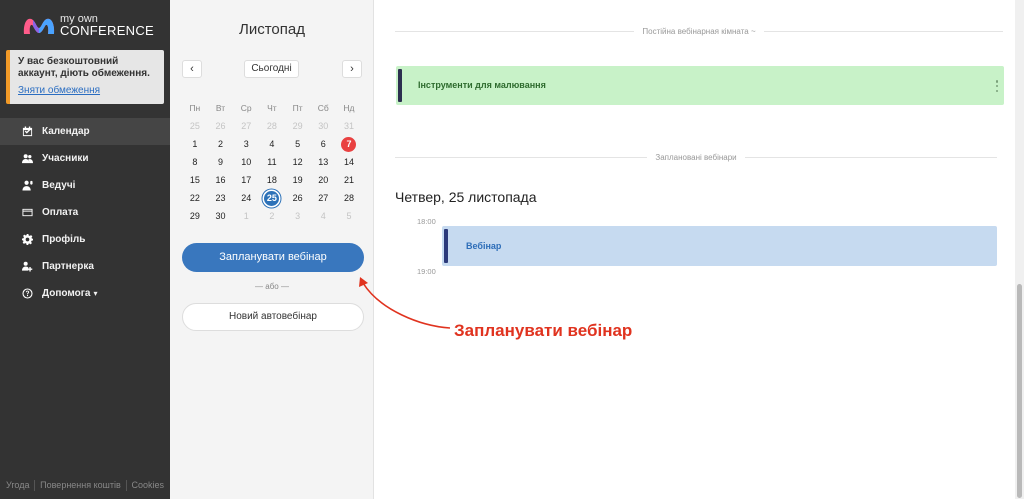 This screenshot has height=499, width=1024. I want to click on logo: my own CONFERENCE, so click(88, 25).